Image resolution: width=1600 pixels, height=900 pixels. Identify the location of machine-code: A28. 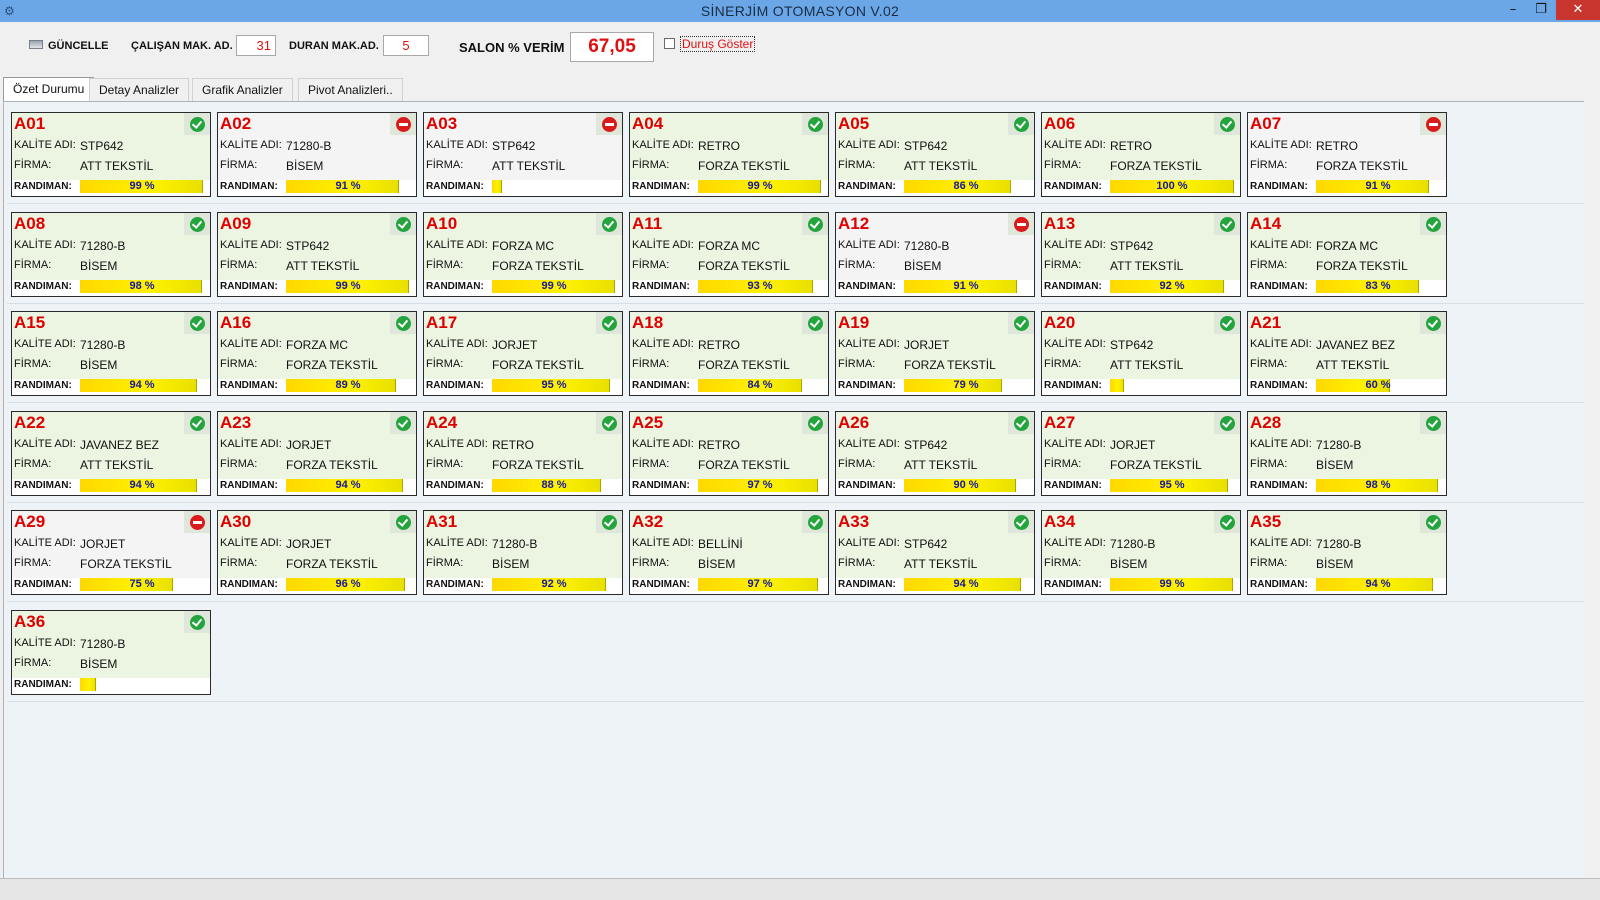
(1266, 422).